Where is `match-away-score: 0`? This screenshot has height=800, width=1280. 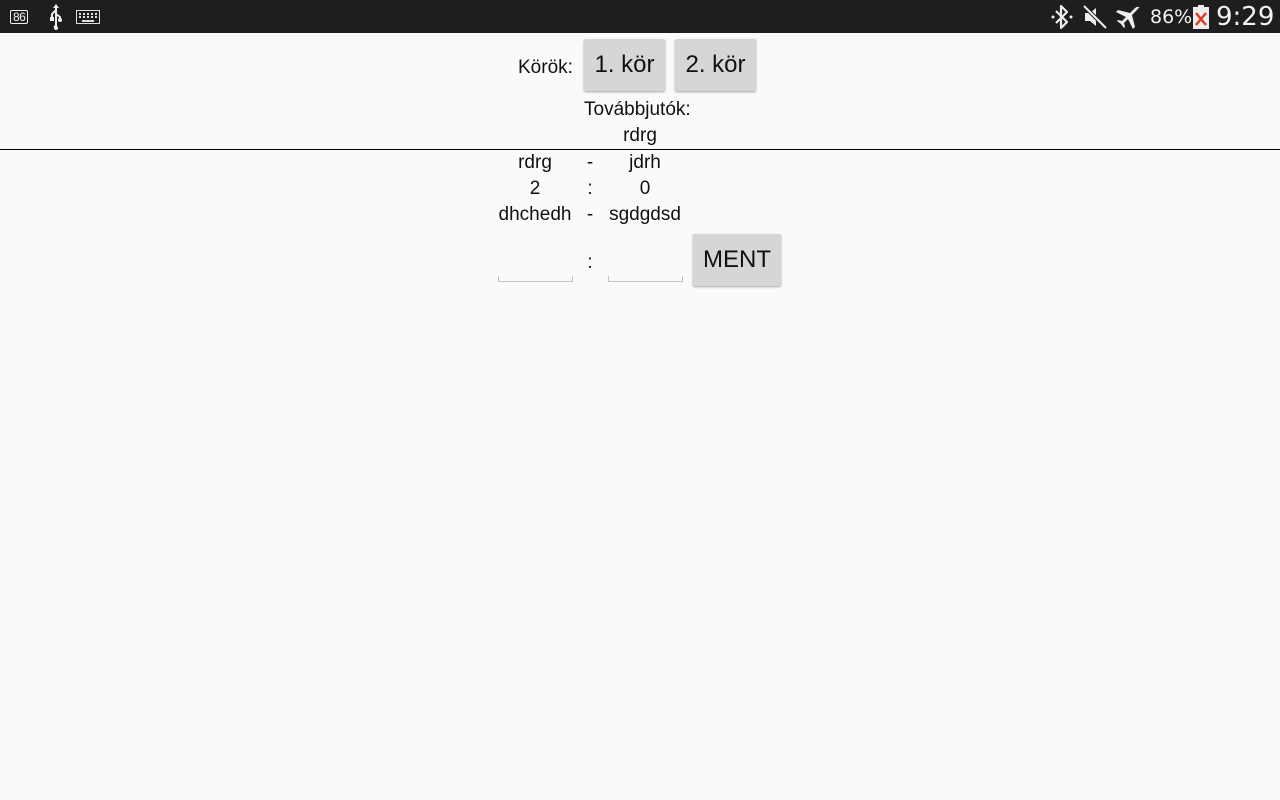 match-away-score: 0 is located at coordinates (645, 188).